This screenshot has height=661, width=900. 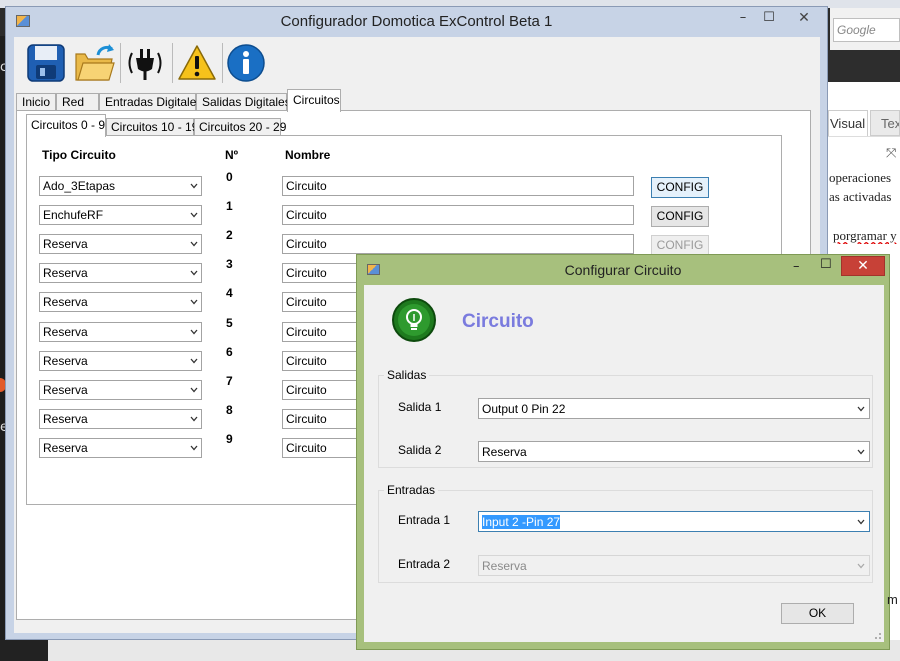 What do you see at coordinates (860, 177) in the screenshot?
I see `background-editor-line: operaciones` at bounding box center [860, 177].